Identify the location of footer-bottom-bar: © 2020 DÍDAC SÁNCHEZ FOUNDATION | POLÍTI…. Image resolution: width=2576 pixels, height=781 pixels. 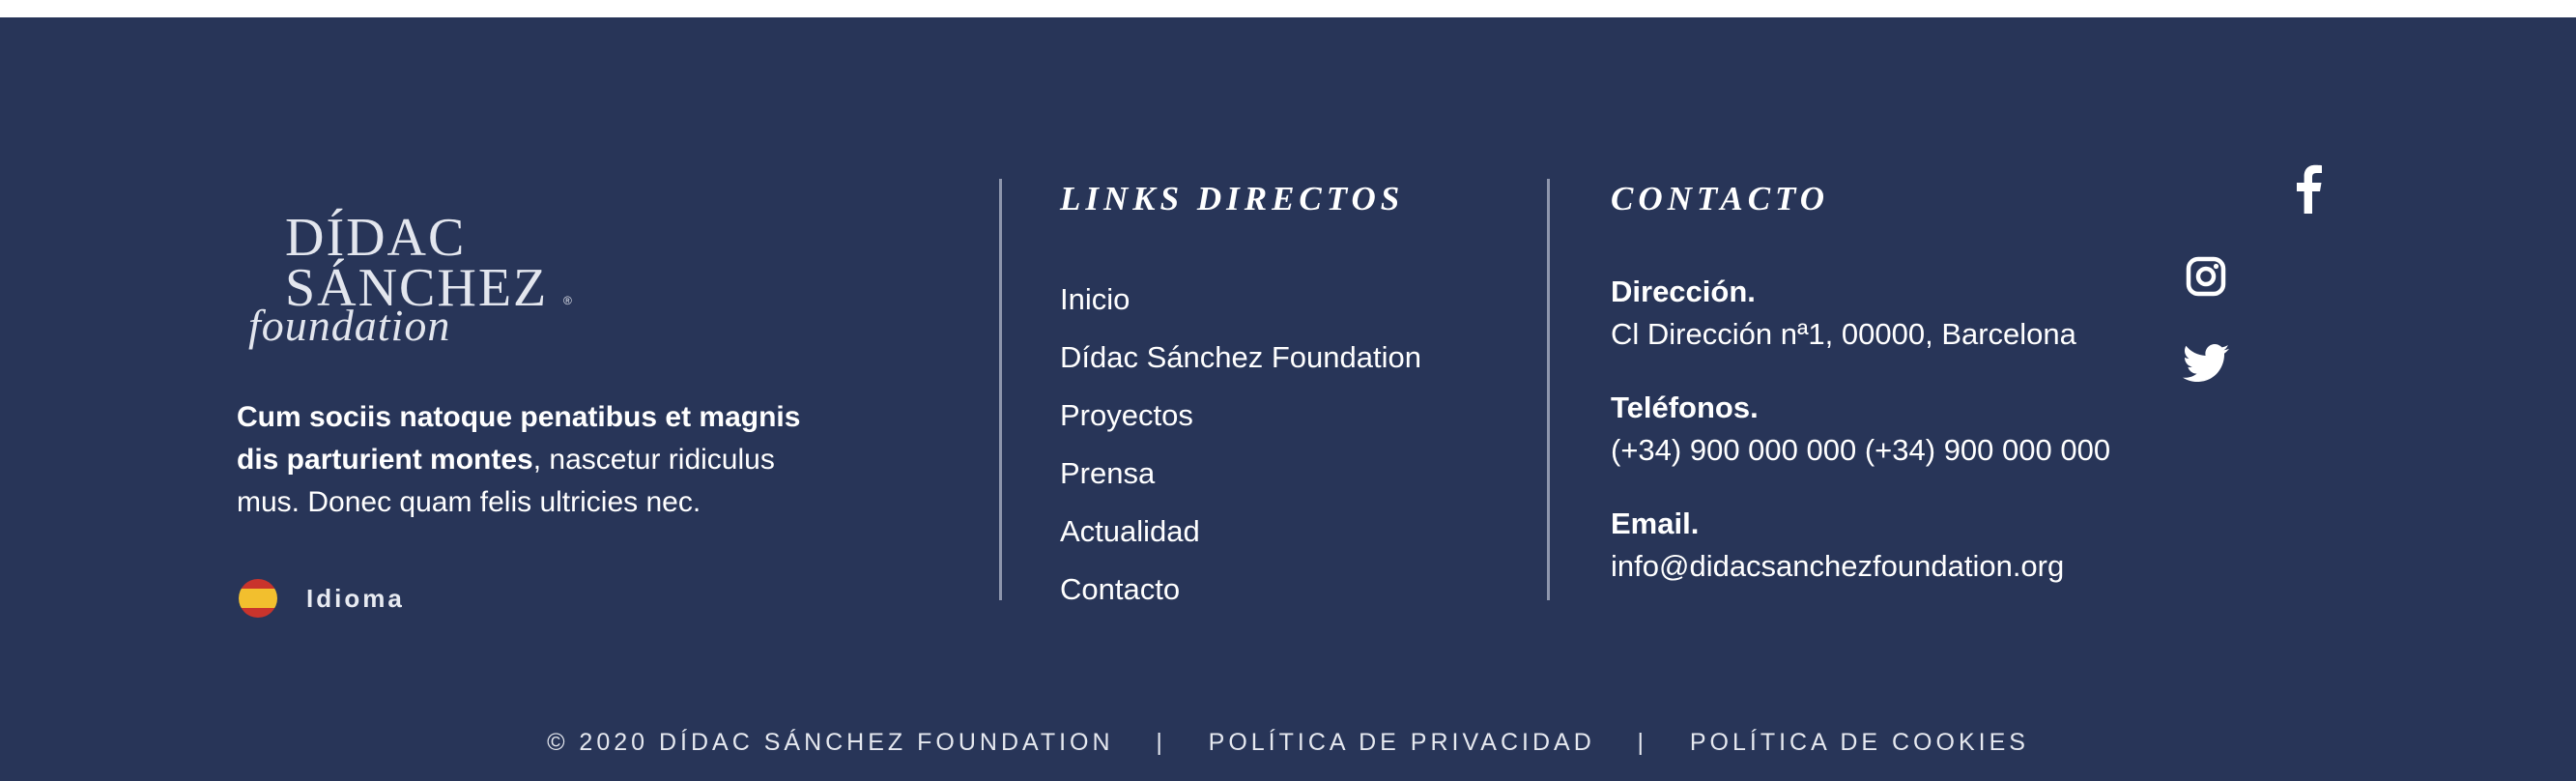
(1288, 743).